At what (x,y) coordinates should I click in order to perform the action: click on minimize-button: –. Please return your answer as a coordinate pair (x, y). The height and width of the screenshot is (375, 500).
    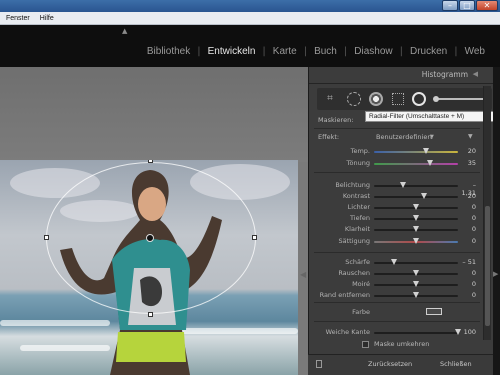
    Looking at the image, I should click on (450, 5).